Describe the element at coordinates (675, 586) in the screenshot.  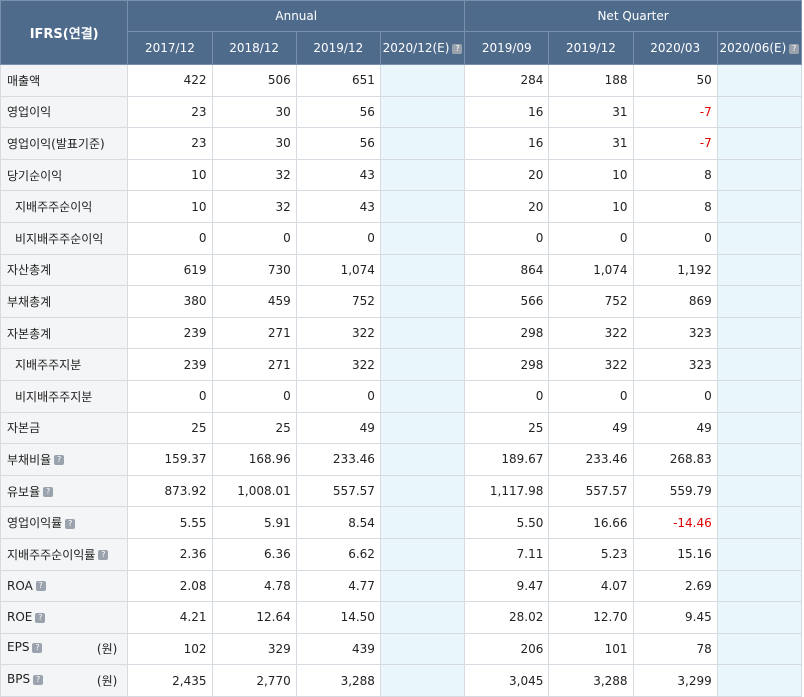
I see `value-cell: 2.69` at that location.